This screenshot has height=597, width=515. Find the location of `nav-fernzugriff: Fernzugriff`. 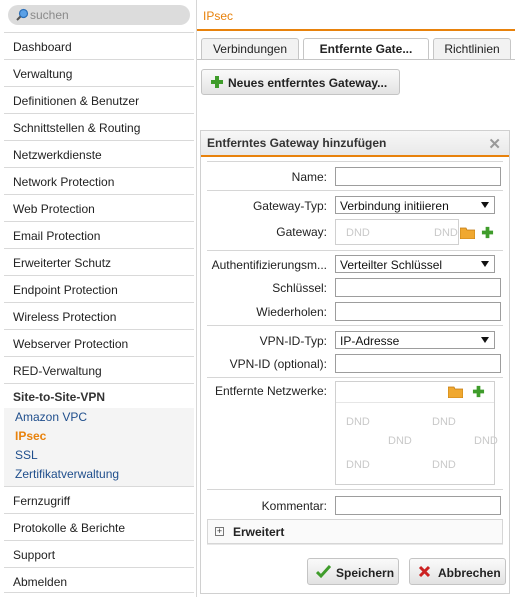

nav-fernzugriff: Fernzugriff is located at coordinates (99, 499).